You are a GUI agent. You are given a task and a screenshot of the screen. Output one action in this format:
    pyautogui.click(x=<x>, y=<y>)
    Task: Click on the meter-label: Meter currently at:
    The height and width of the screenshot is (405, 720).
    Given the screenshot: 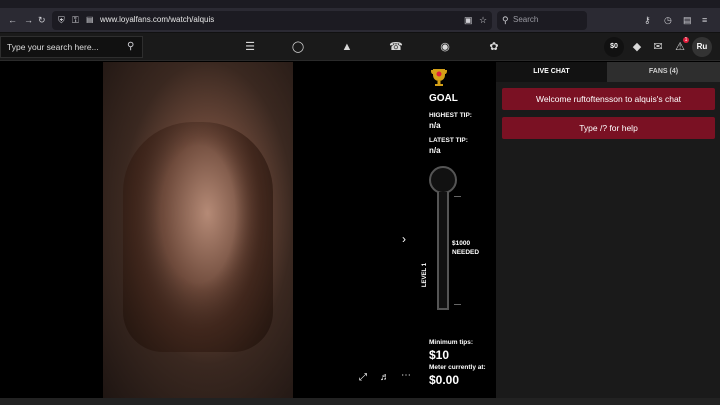 What is the action you would take?
    pyautogui.click(x=457, y=367)
    